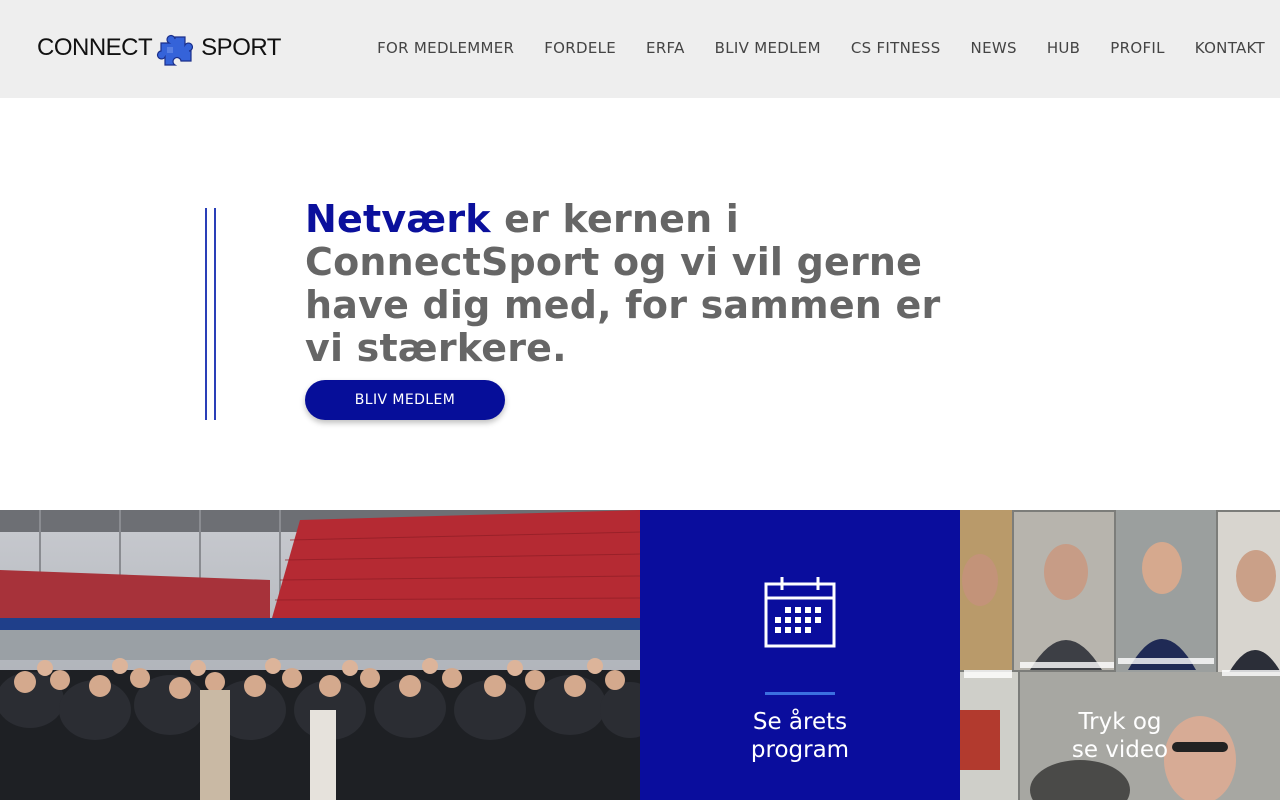  What do you see at coordinates (896, 48) in the screenshot?
I see `nav-item-cs-fitness: CS FITNESS` at bounding box center [896, 48].